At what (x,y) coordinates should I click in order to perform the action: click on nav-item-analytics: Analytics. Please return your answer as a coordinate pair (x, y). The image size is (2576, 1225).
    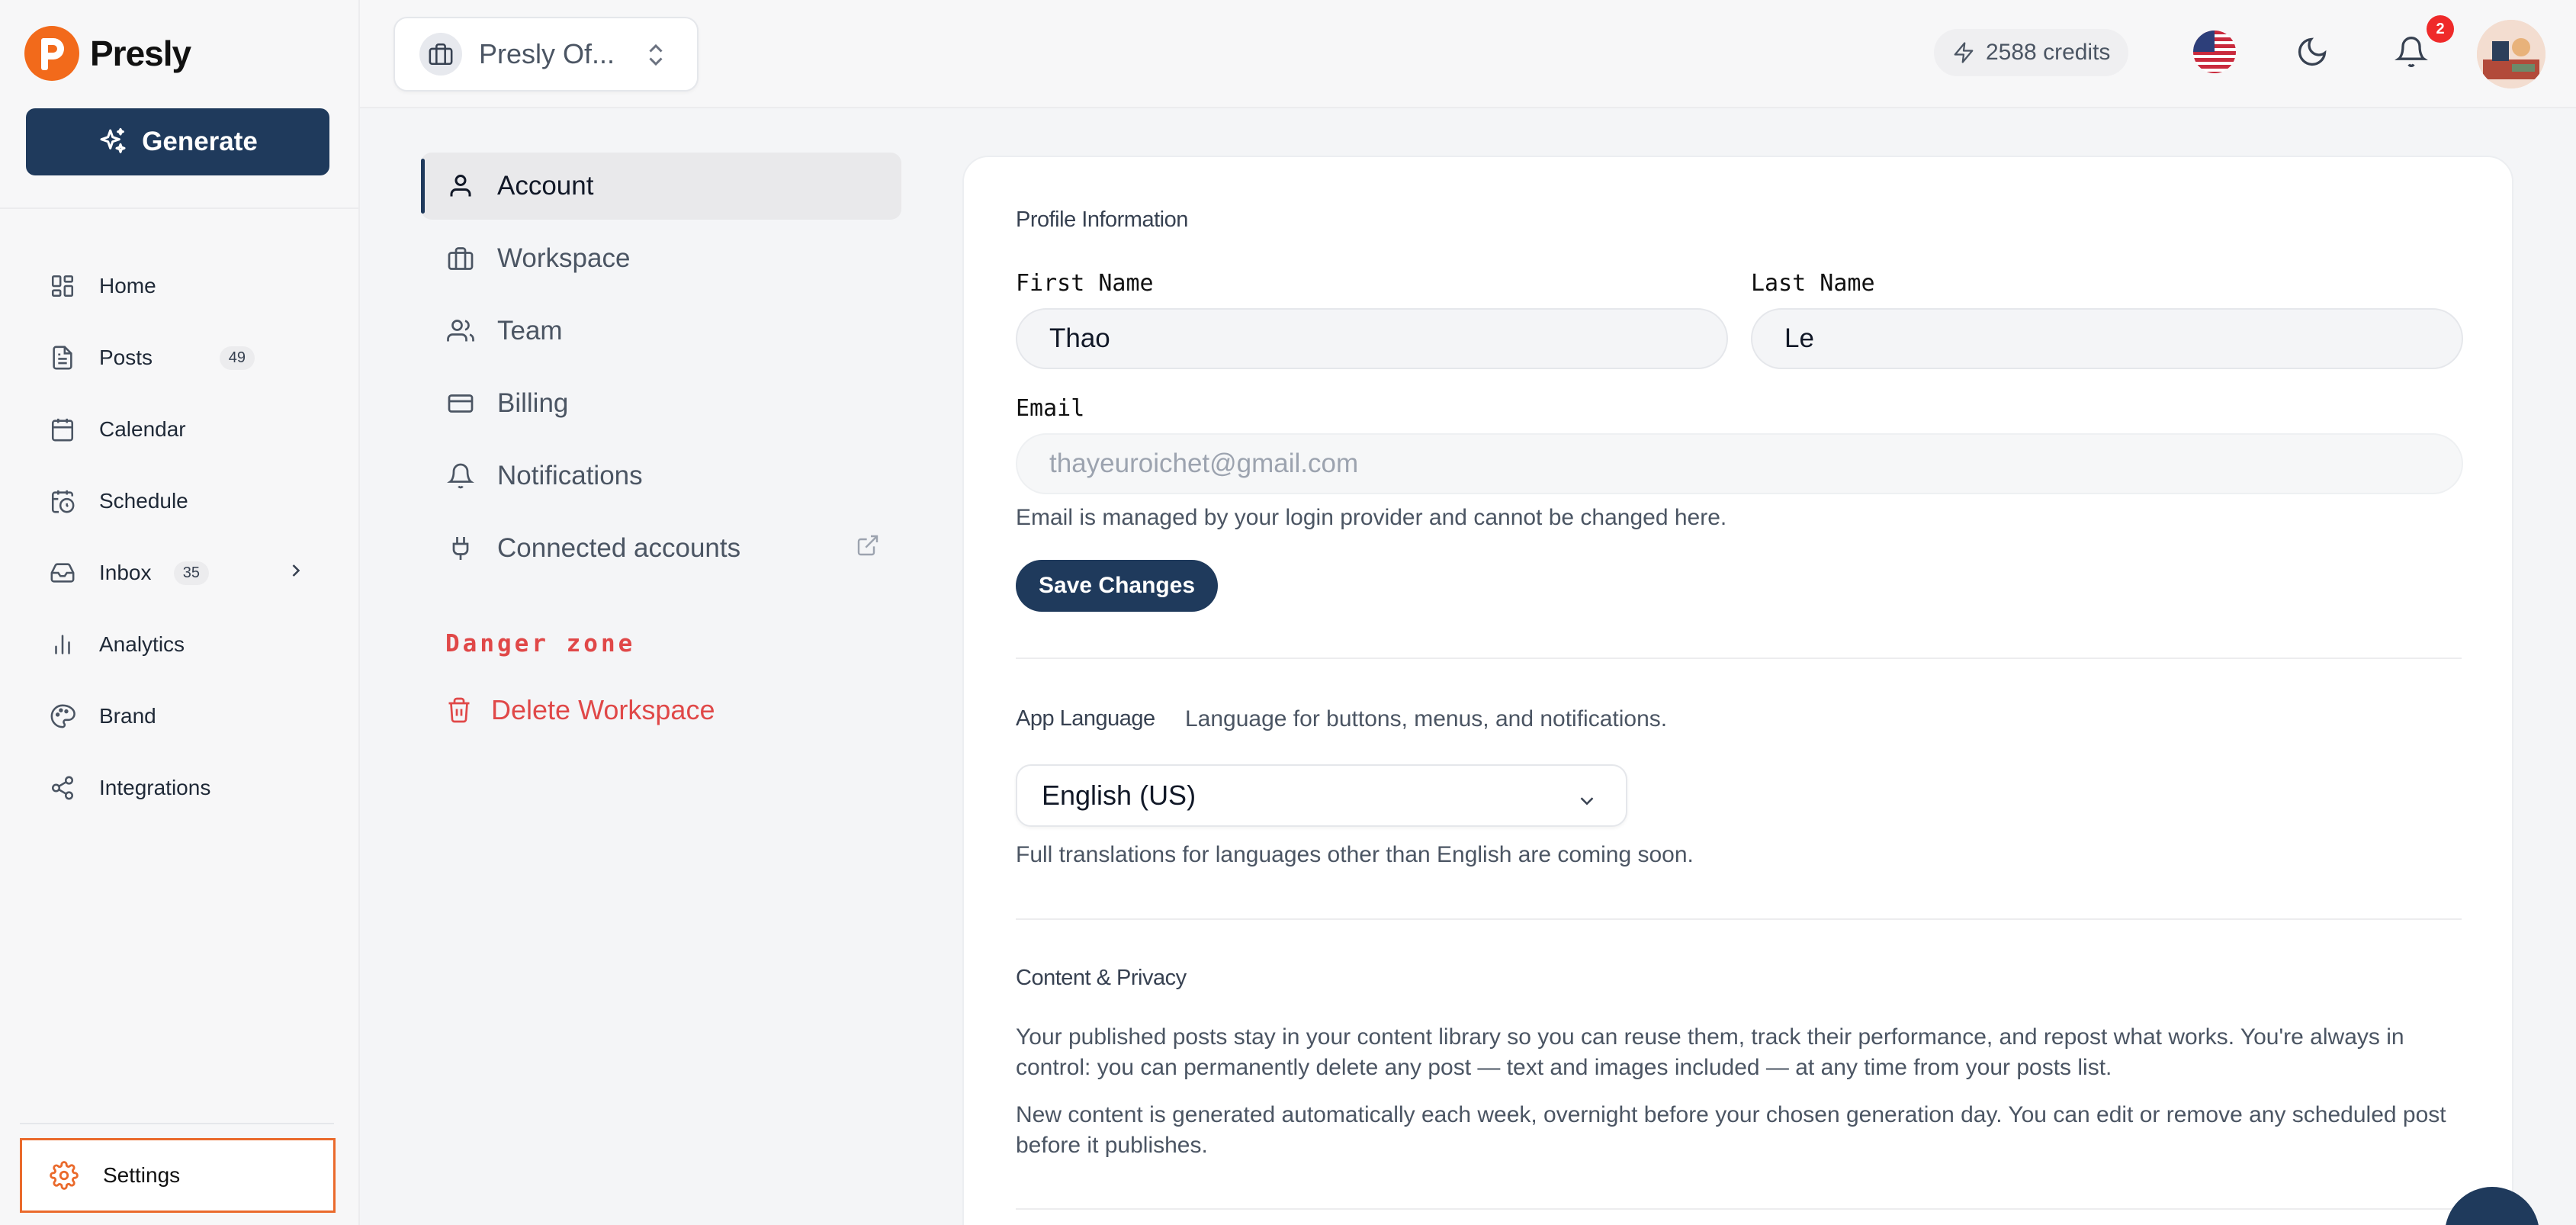
    Looking at the image, I should click on (178, 645).